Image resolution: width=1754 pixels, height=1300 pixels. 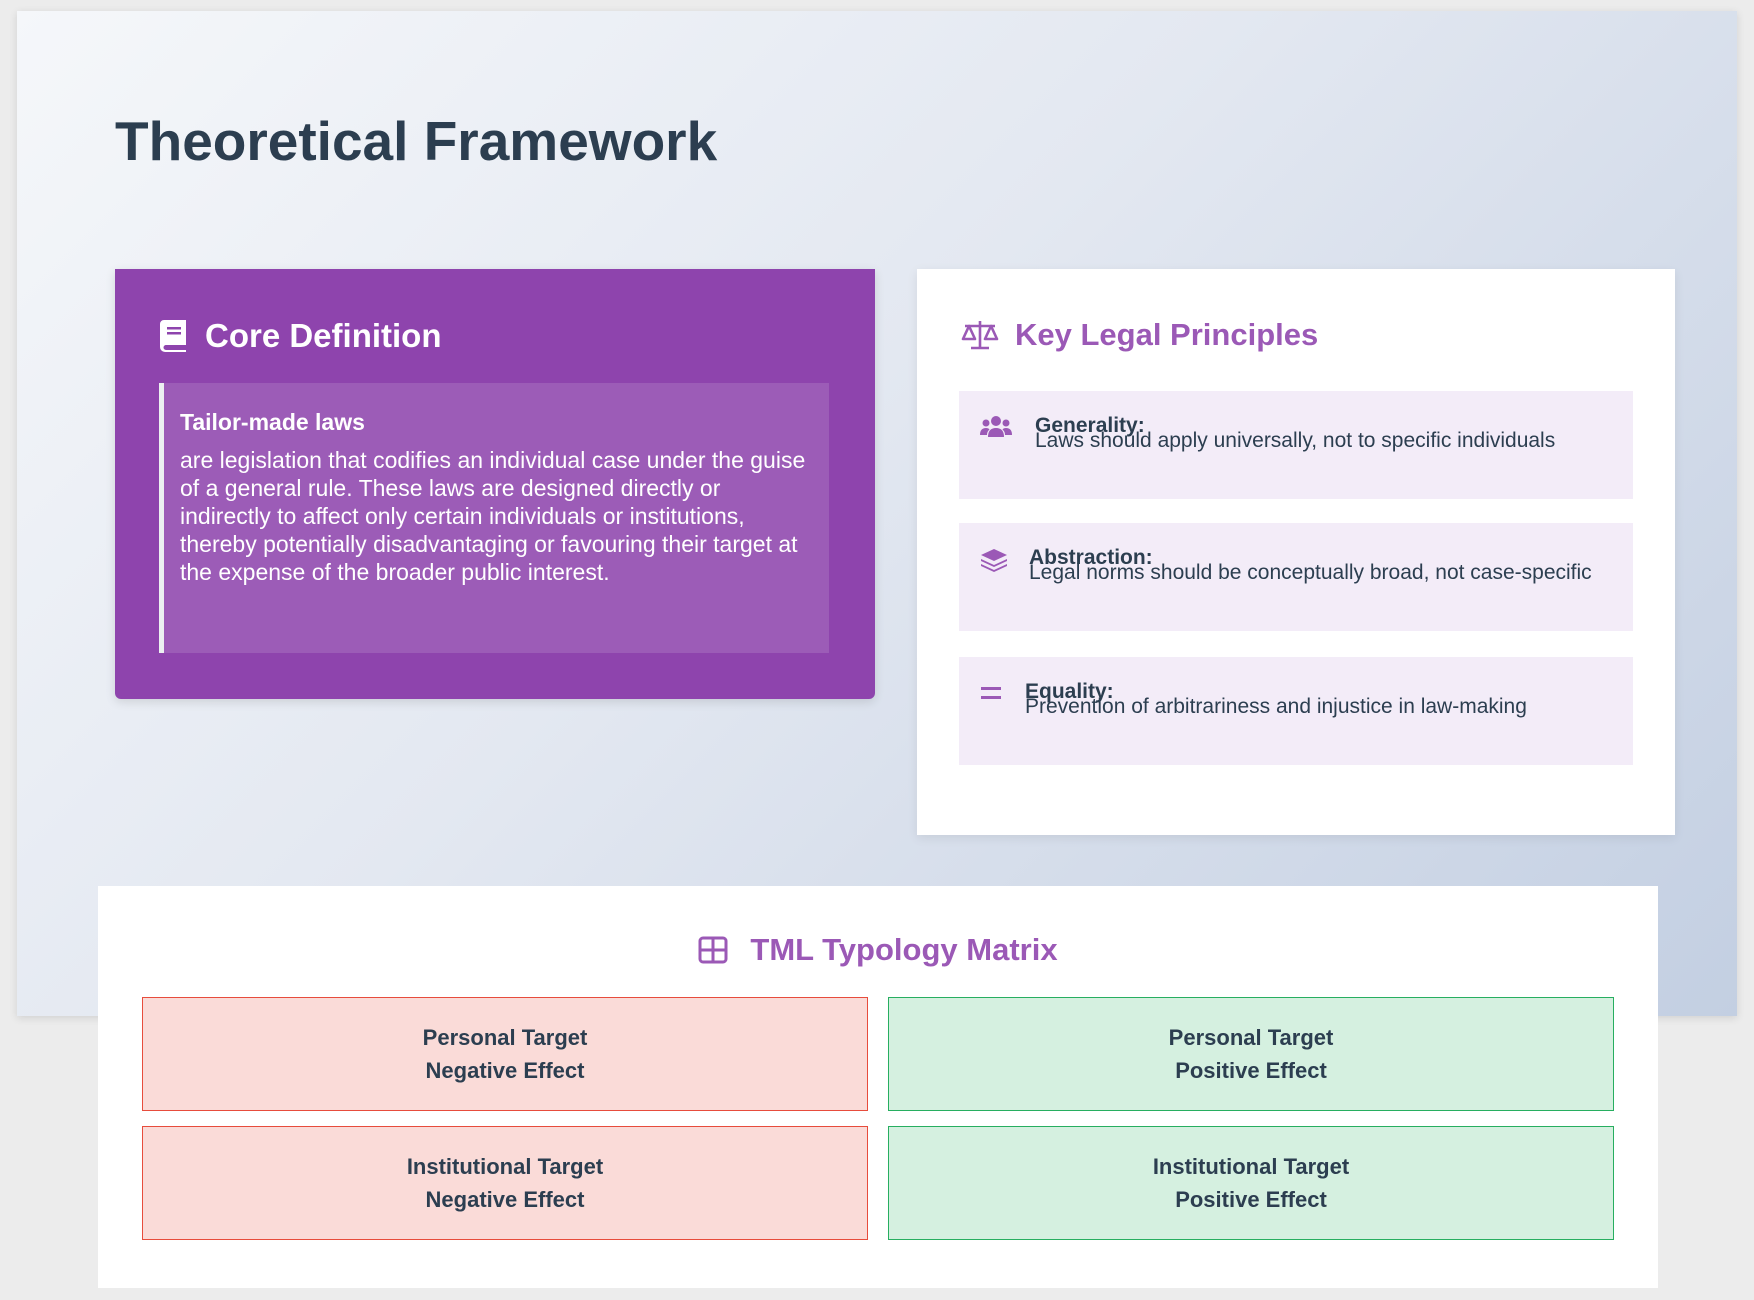 I want to click on key-principles-header: Key Legal Principles, so click(x=1139, y=335).